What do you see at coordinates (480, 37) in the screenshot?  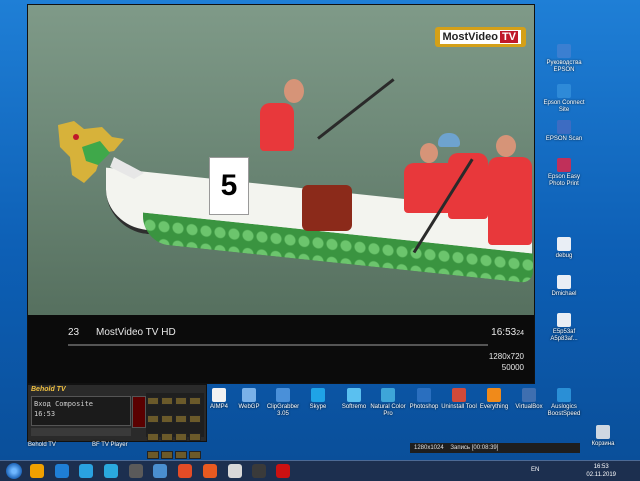 I see `channel-watermark: MostVideo TV` at bounding box center [480, 37].